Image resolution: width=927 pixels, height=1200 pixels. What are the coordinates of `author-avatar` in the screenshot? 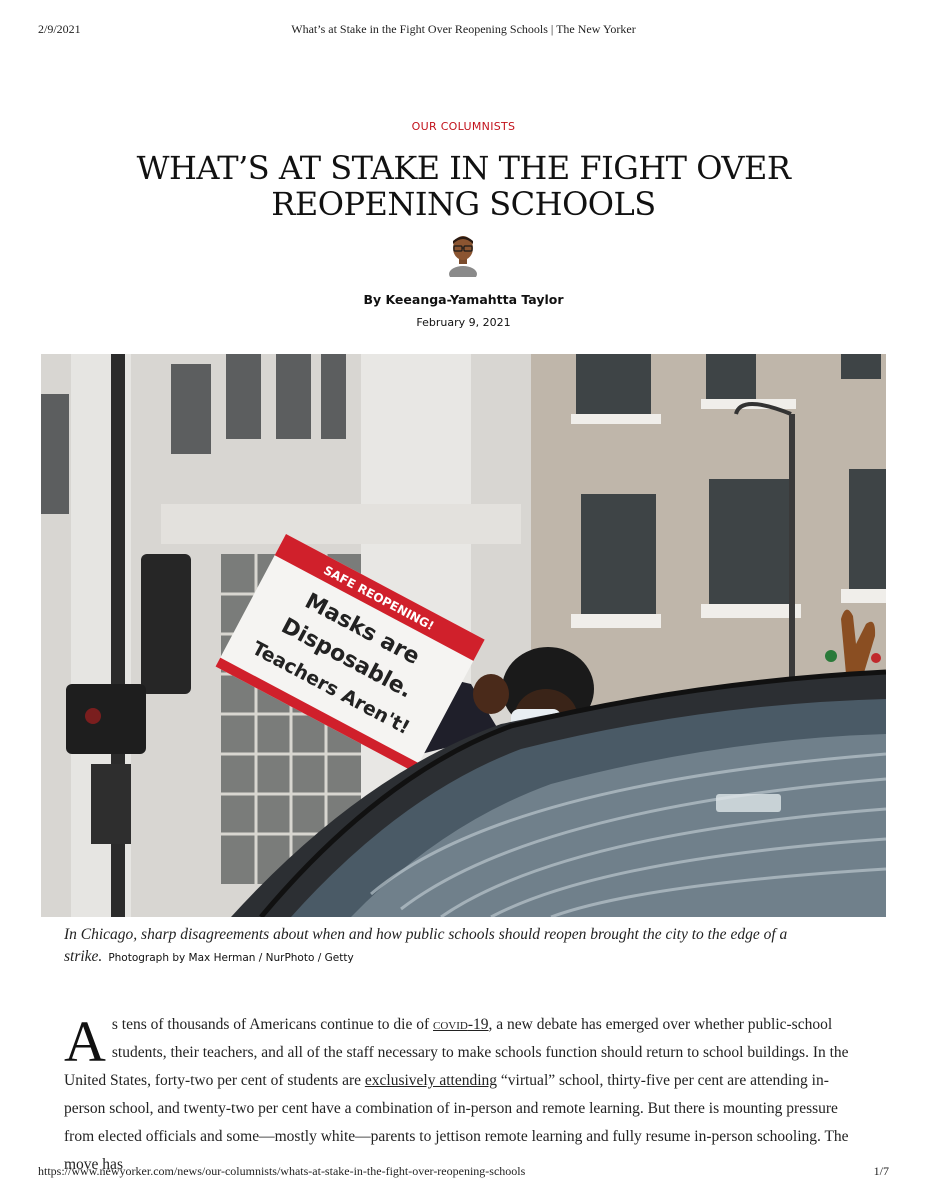 It's located at (463, 257).